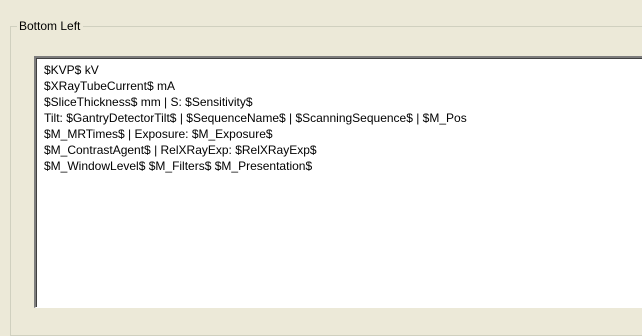  Describe the element at coordinates (158, 134) in the screenshot. I see `text-line: $M_MRTimes$ | Exposure: $M_Exposure$` at that location.